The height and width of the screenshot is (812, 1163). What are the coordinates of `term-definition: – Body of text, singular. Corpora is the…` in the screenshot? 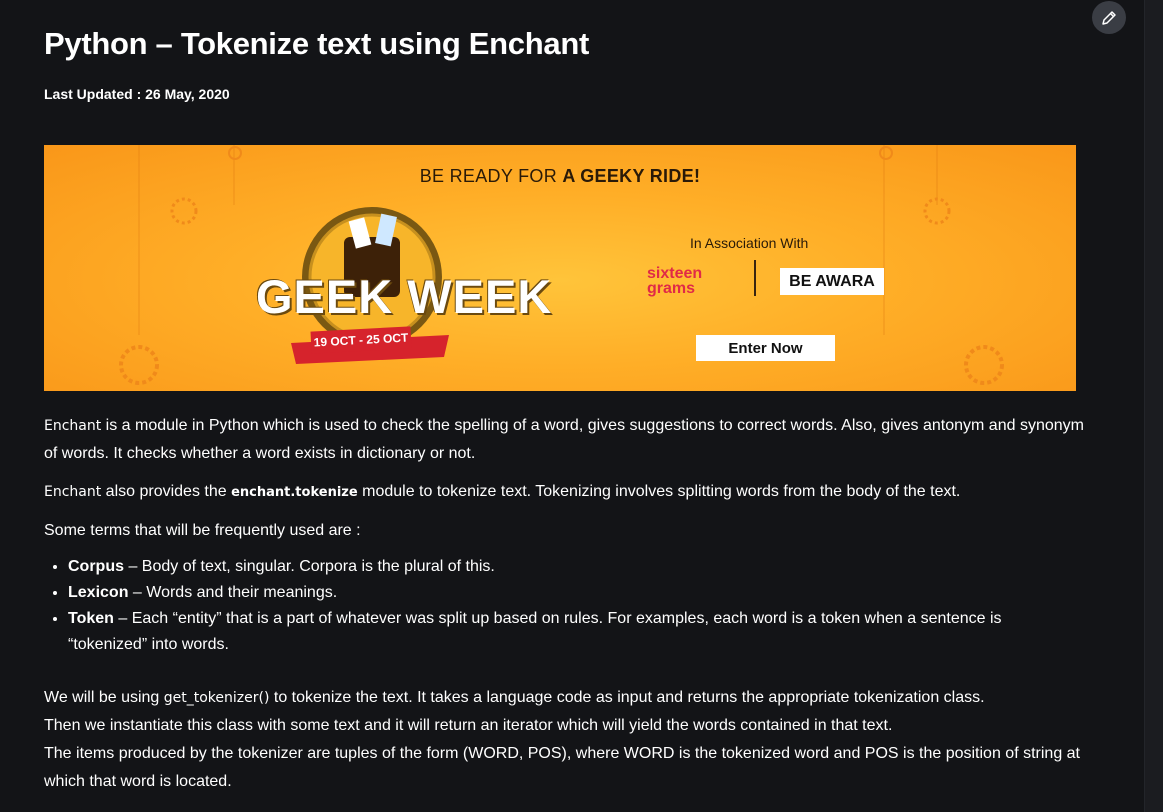 It's located at (309, 566).